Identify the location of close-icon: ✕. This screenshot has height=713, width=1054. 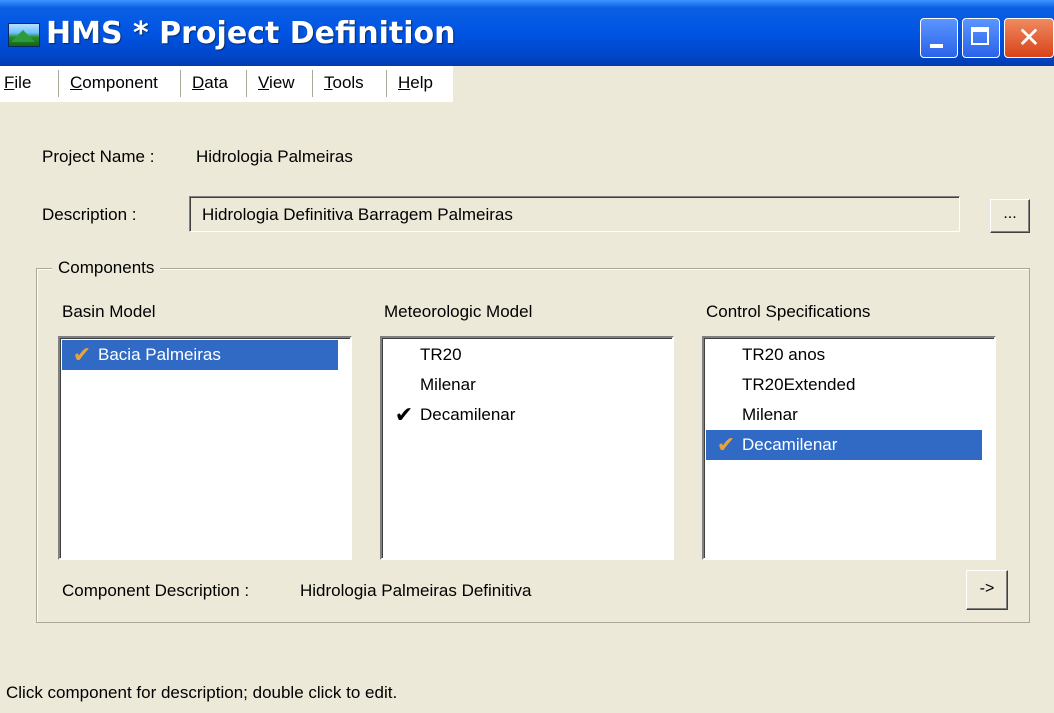
(1029, 37).